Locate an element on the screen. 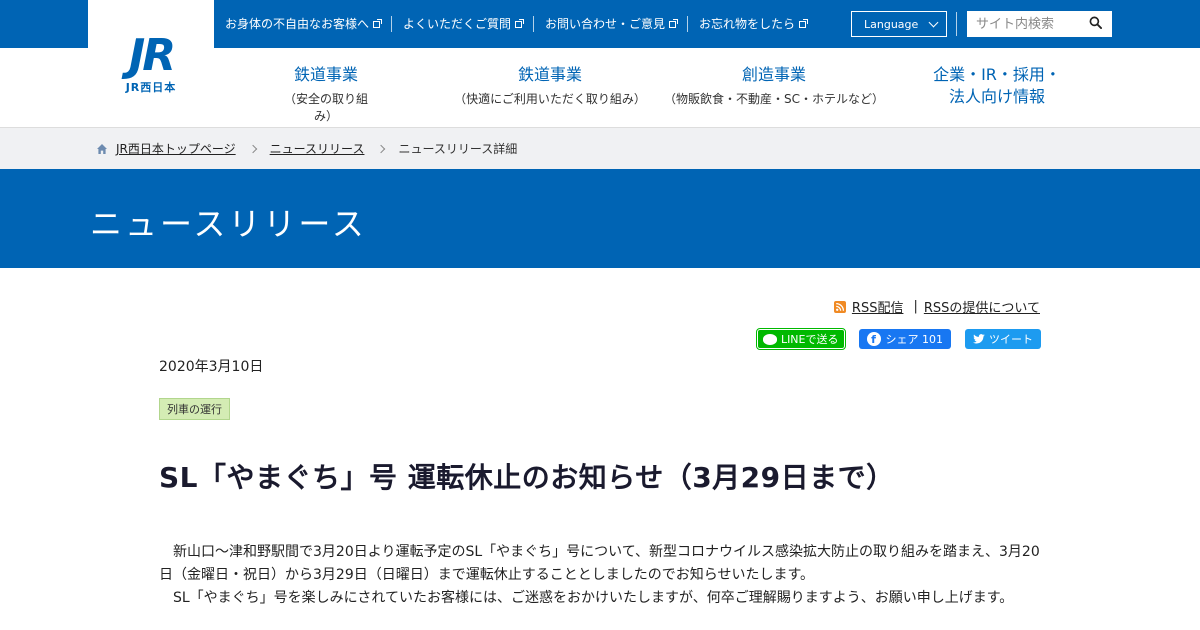  utility-link-contact: お問い合わせ・ご意見 is located at coordinates (611, 24).